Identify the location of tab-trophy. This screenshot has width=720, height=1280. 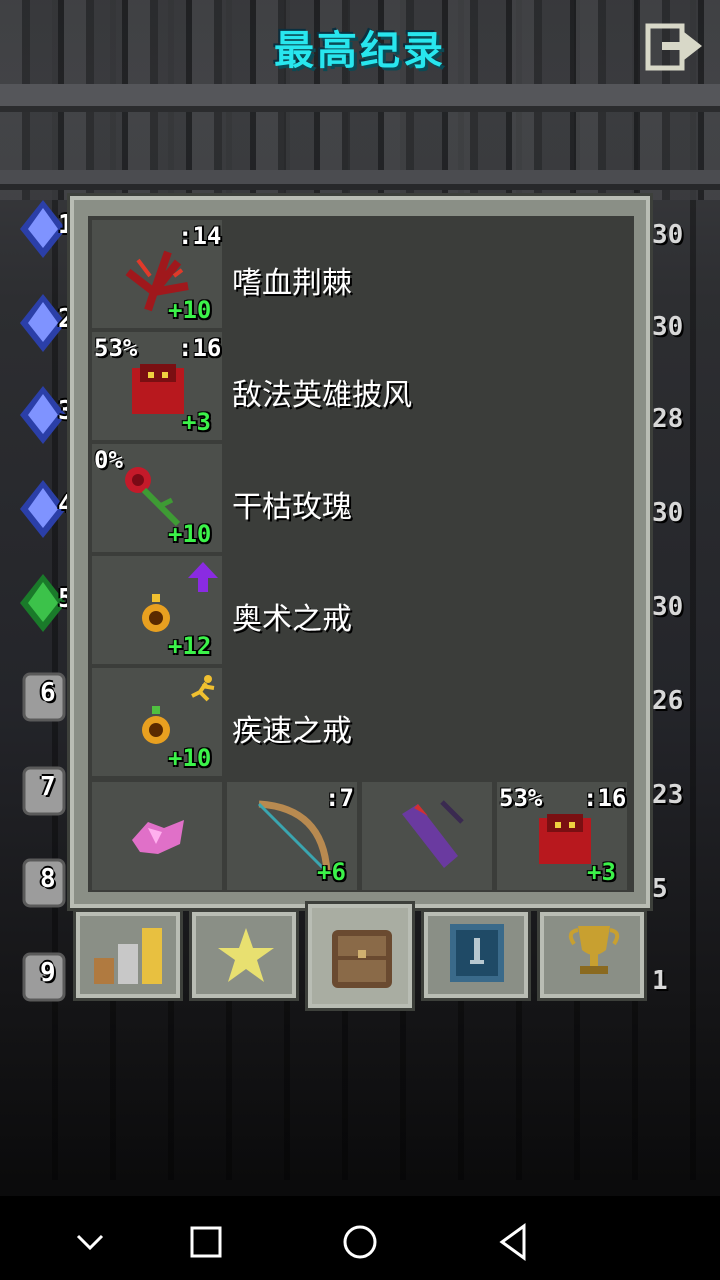
(592, 955).